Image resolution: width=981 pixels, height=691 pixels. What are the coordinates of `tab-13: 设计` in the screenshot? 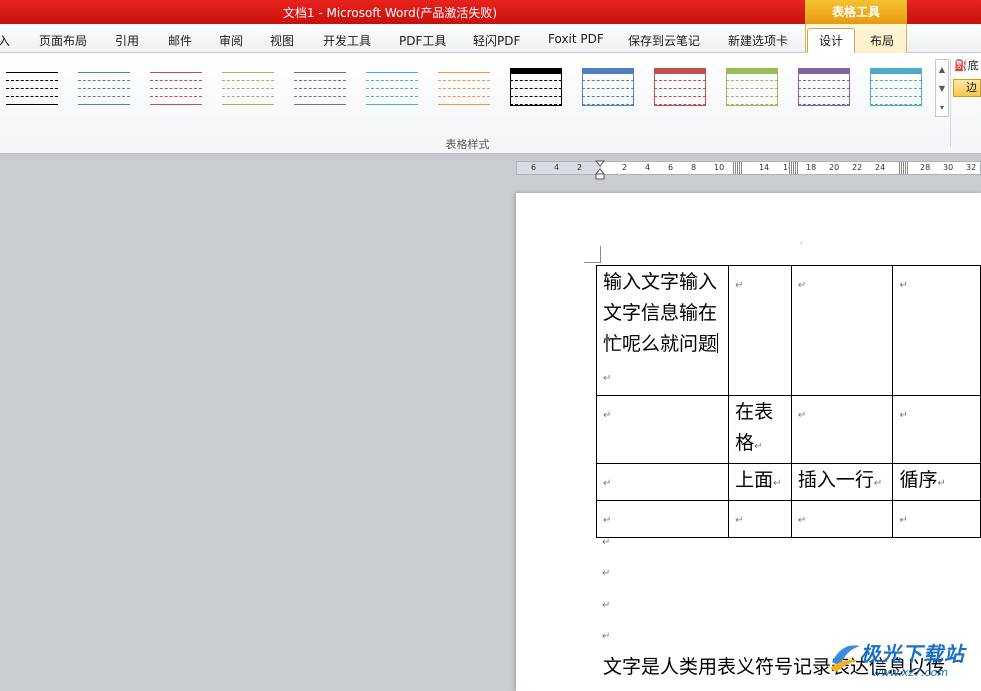 It's located at (831, 40).